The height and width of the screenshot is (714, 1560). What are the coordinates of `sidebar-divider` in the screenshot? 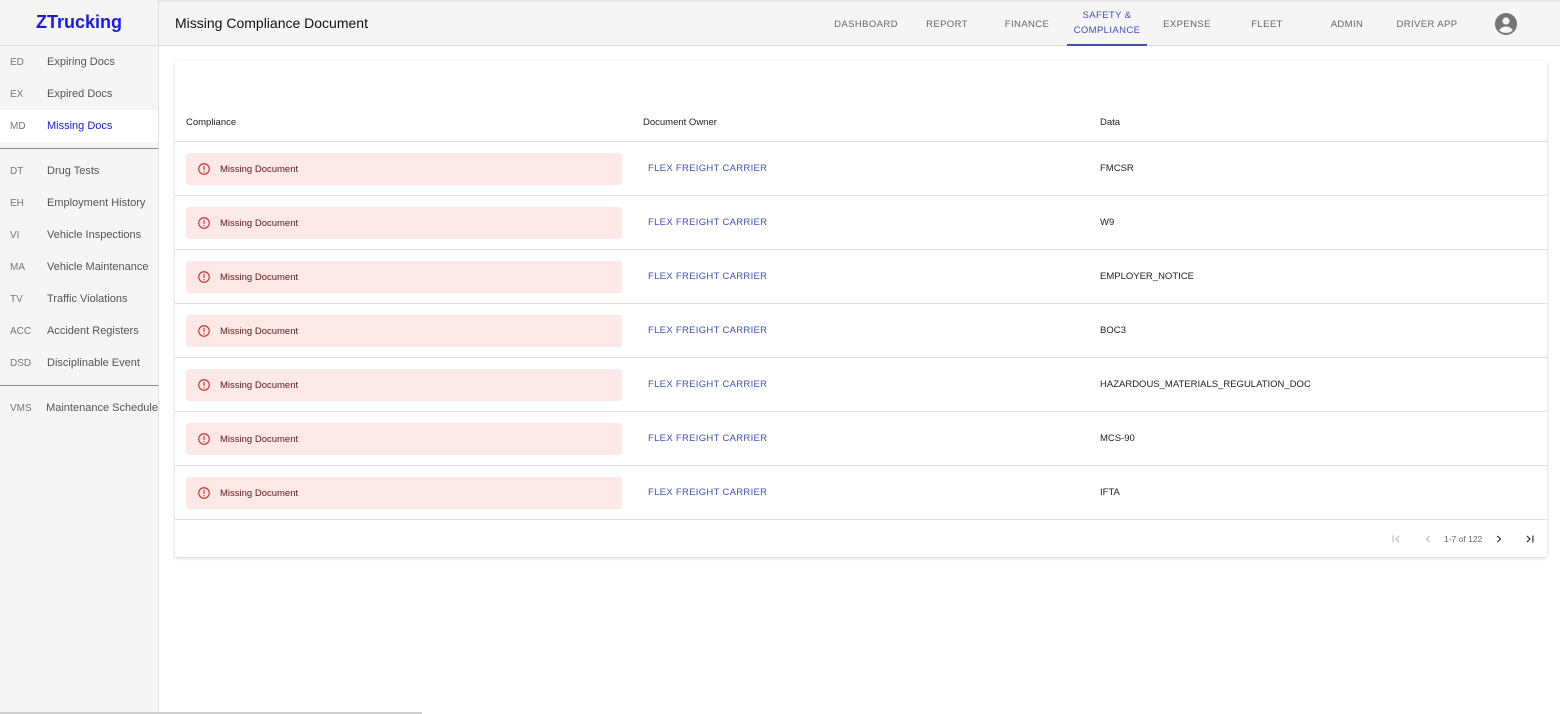 It's located at (79, 148).